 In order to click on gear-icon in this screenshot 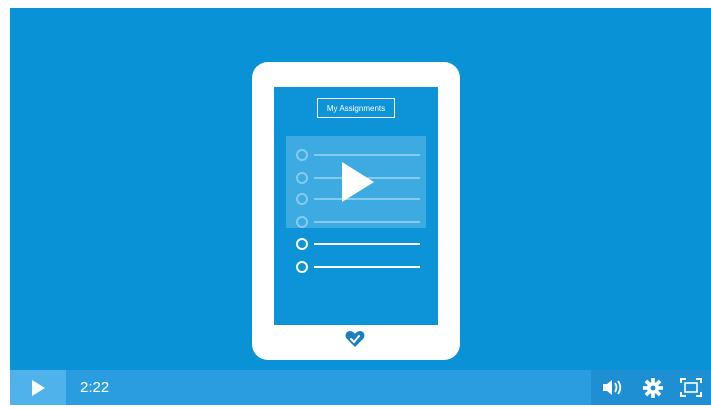, I will do `click(653, 388)`.